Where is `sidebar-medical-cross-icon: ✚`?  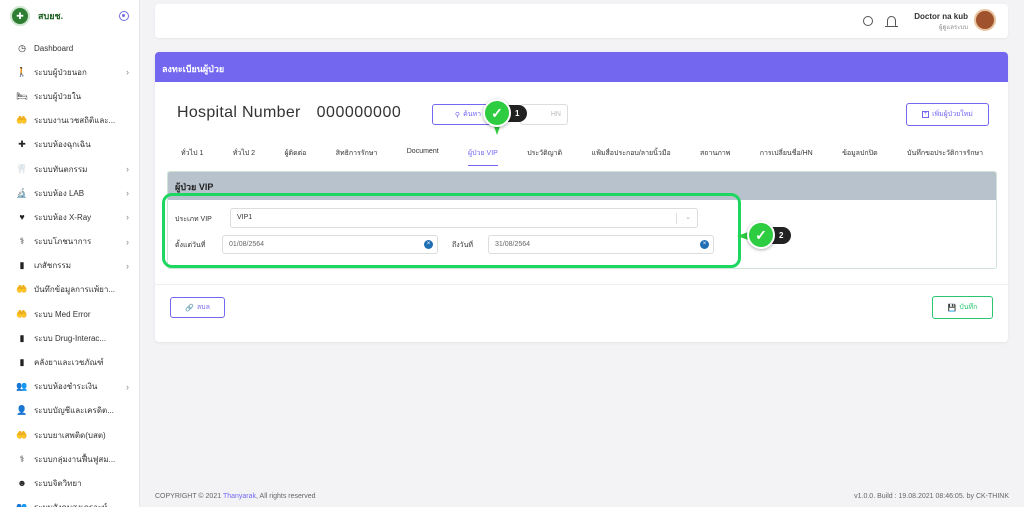 sidebar-medical-cross-icon: ✚ is located at coordinates (22, 144).